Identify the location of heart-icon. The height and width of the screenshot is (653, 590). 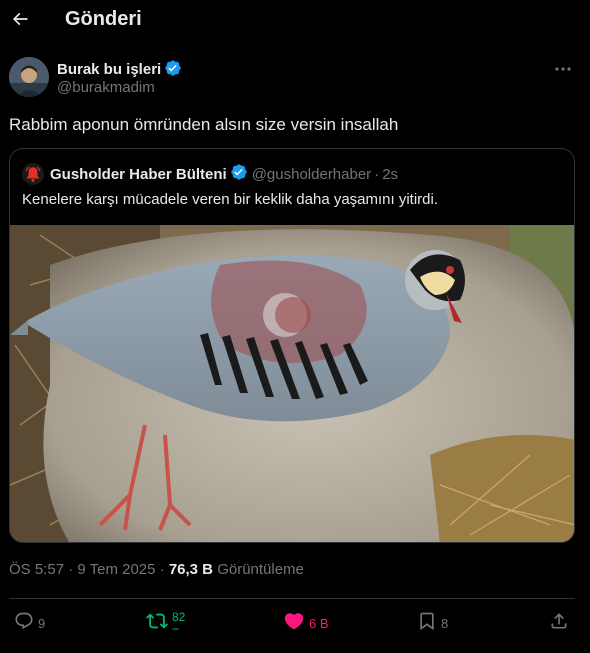
(294, 623).